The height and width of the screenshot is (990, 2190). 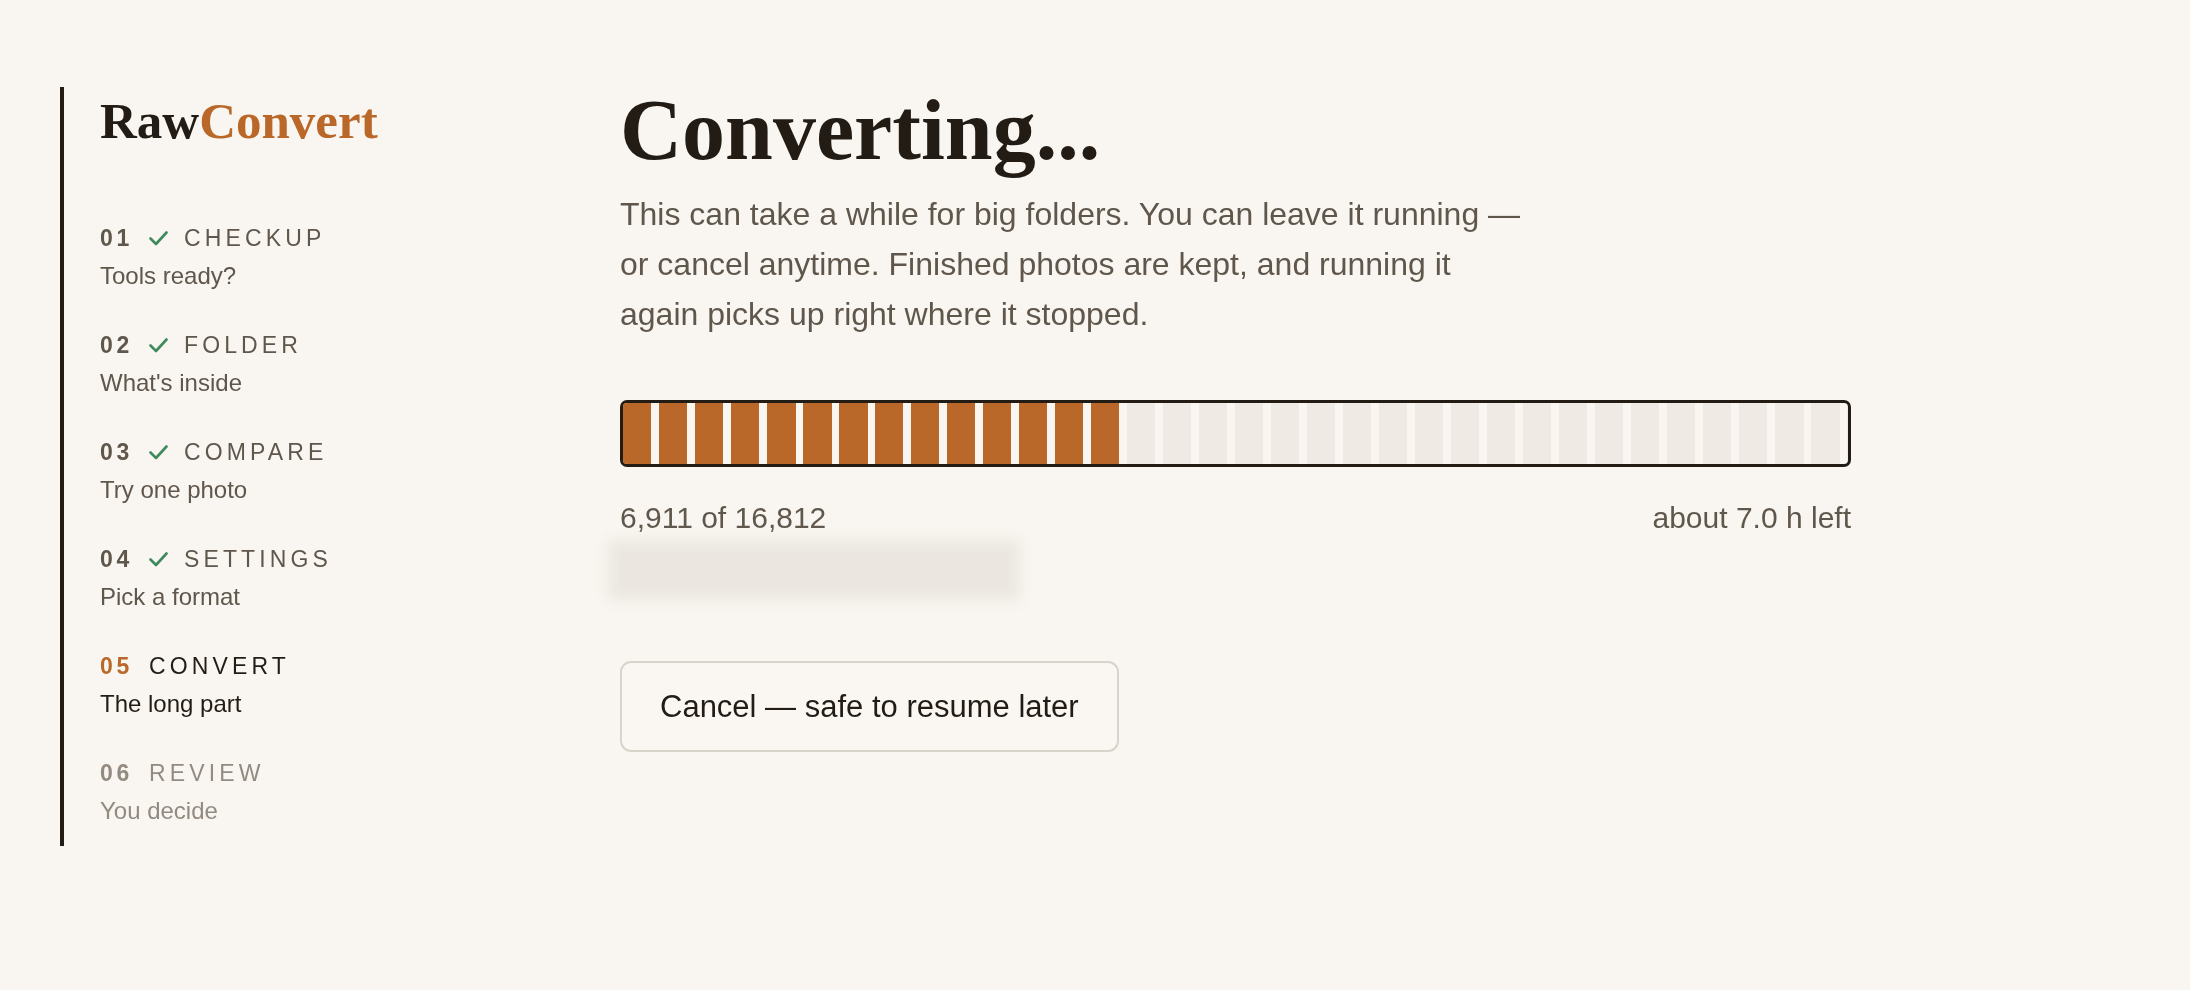 I want to click on step-subtitle: You decide, so click(x=159, y=811).